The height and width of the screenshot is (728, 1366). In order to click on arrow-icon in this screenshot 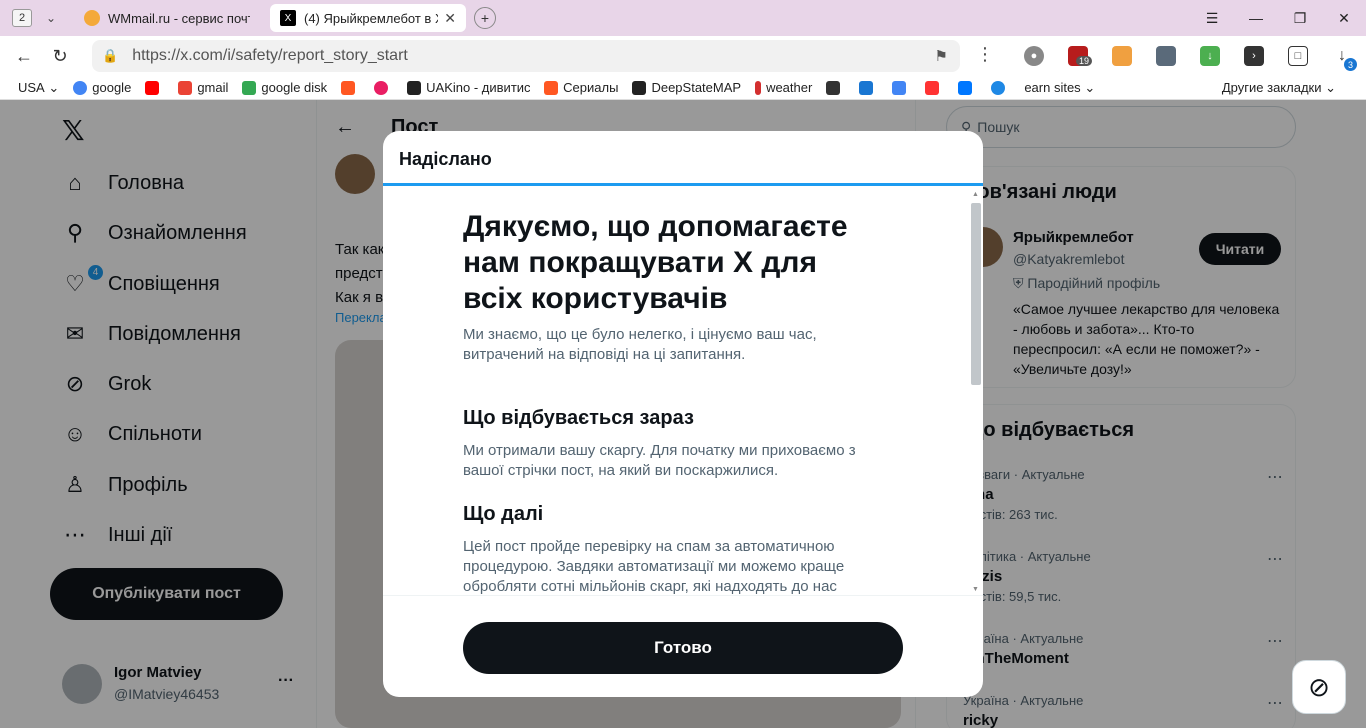, I will do `click(866, 87)`.